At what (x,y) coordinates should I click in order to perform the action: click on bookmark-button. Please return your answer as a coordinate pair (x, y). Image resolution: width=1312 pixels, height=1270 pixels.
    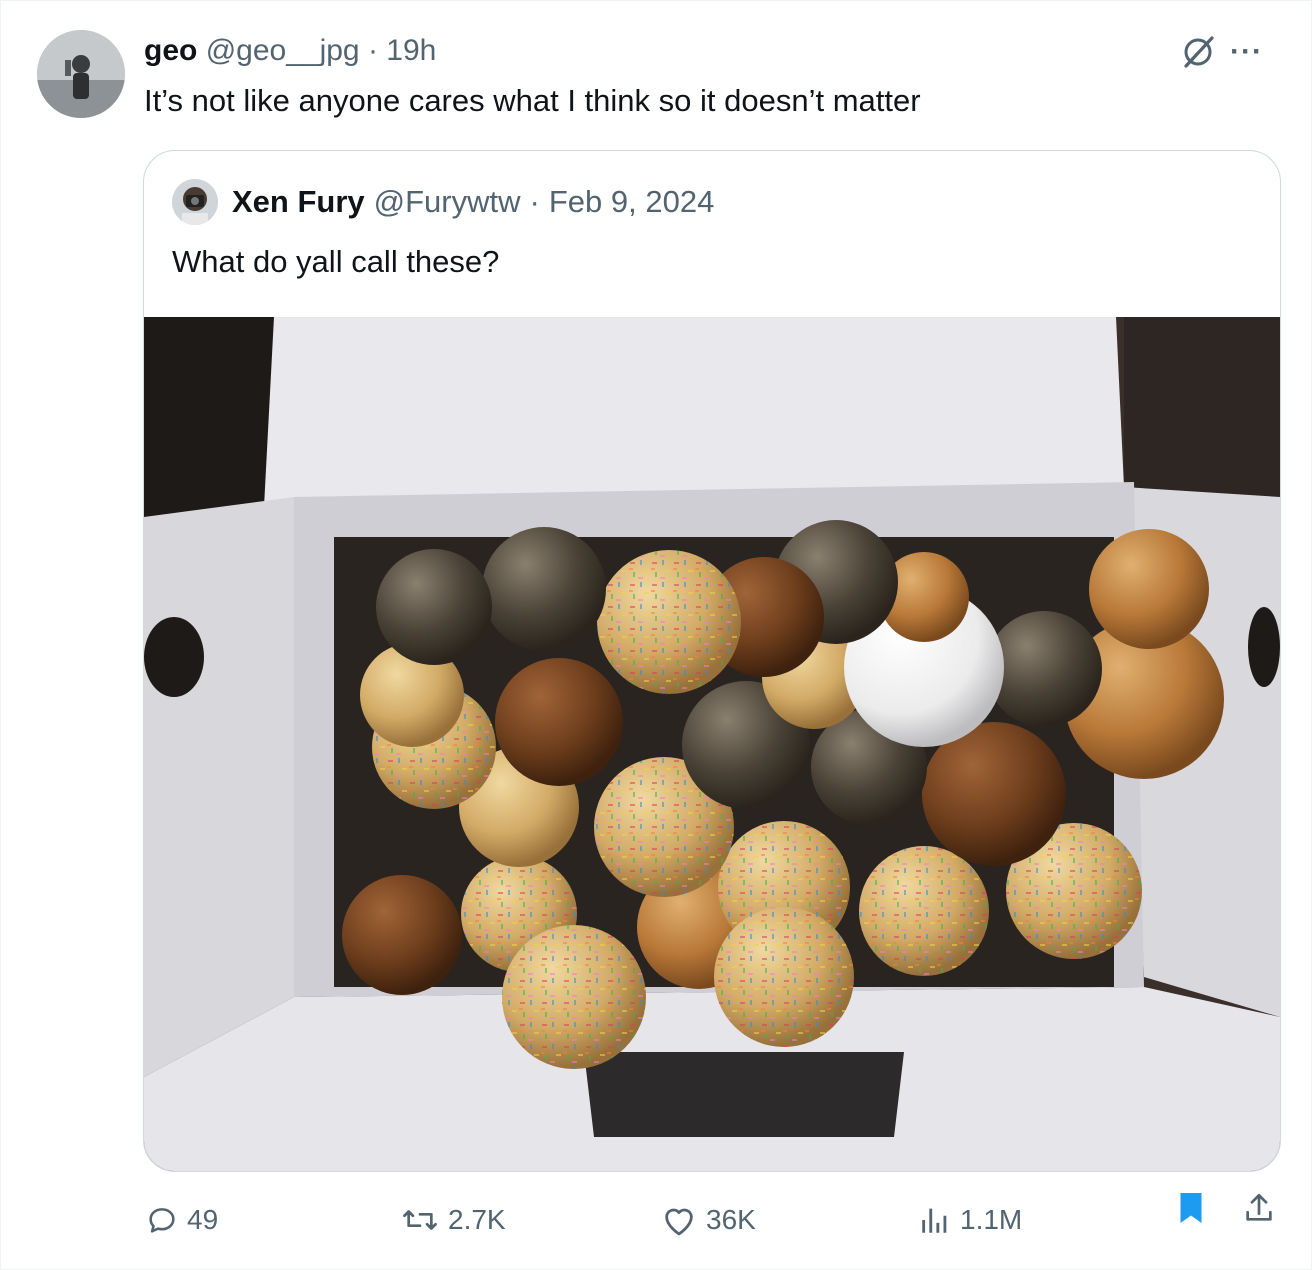
    Looking at the image, I should click on (1191, 1208).